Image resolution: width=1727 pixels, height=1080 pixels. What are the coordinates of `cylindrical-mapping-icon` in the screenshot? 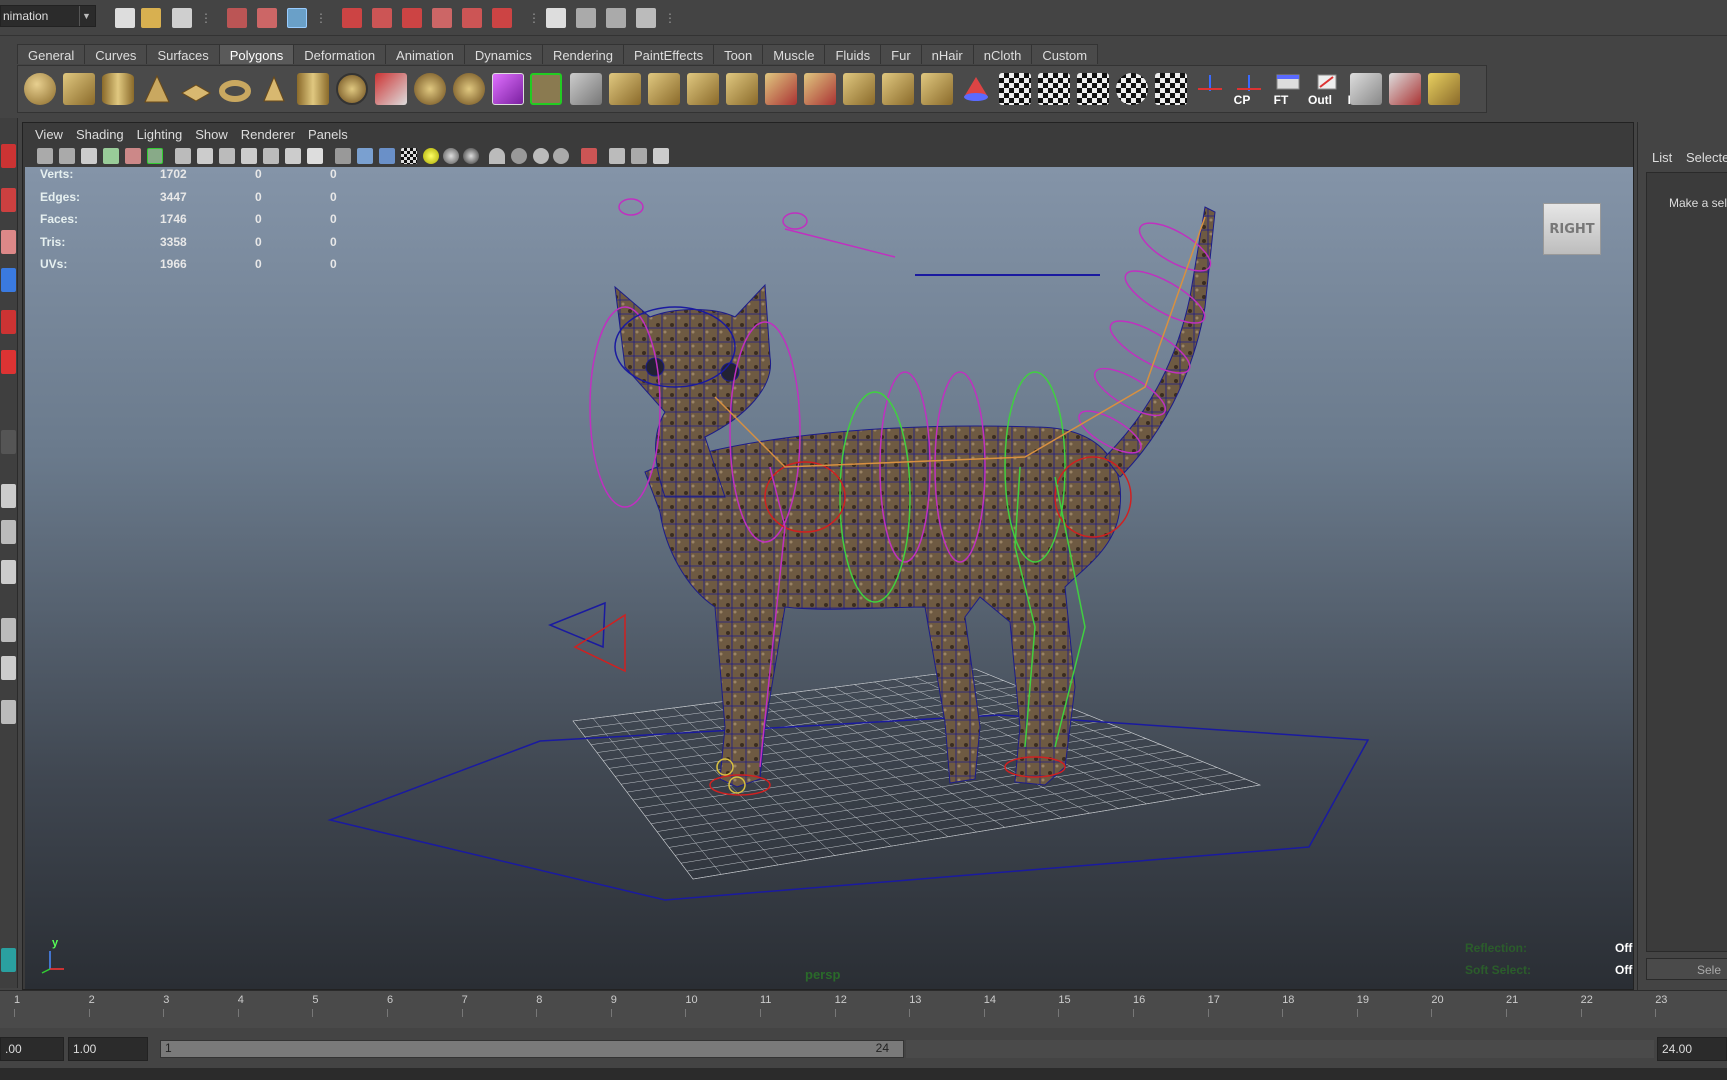 It's located at (1015, 89).